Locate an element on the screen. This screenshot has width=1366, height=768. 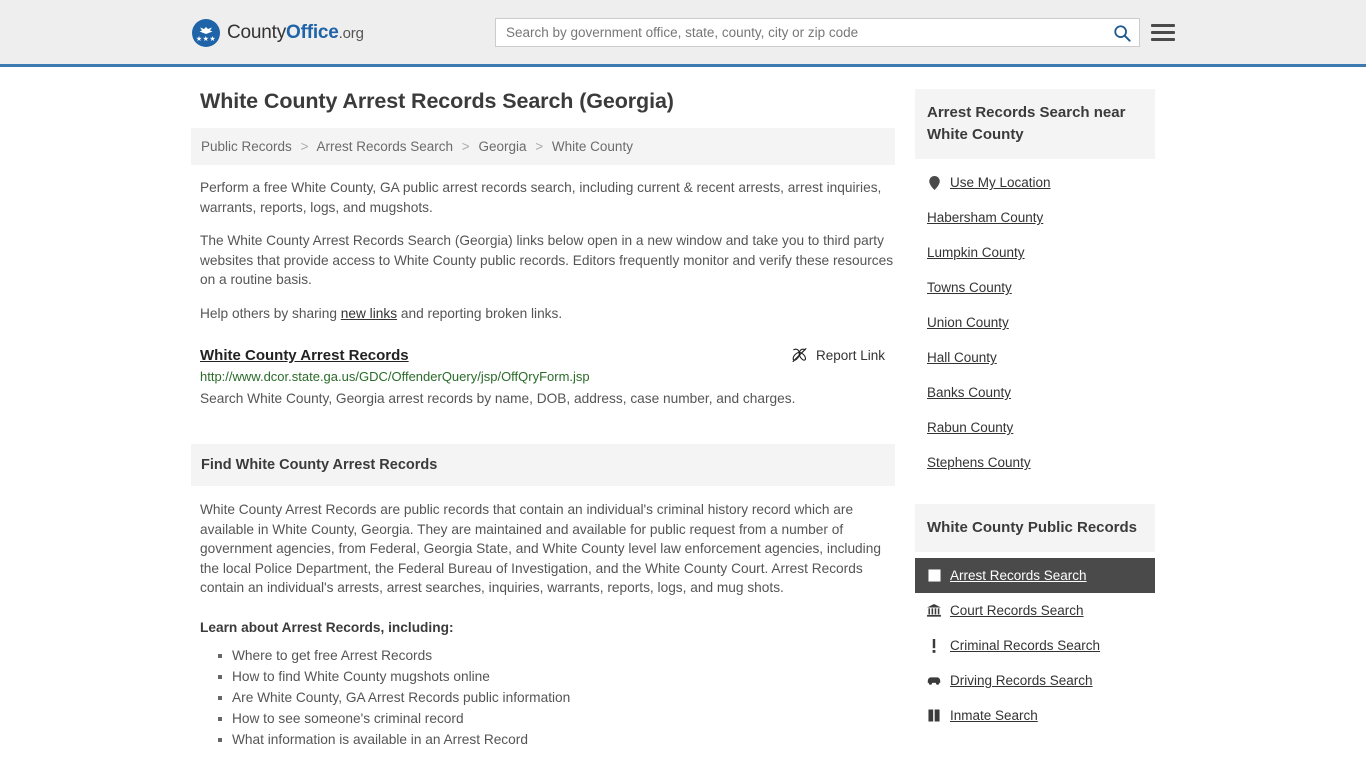
list-item: Court Records Search is located at coordinates (1035, 610).